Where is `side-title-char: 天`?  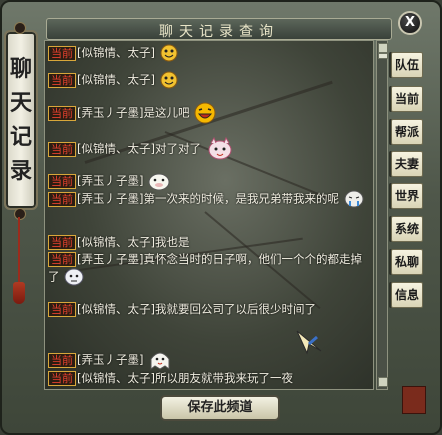
side-title-char: 天 is located at coordinates (20, 103).